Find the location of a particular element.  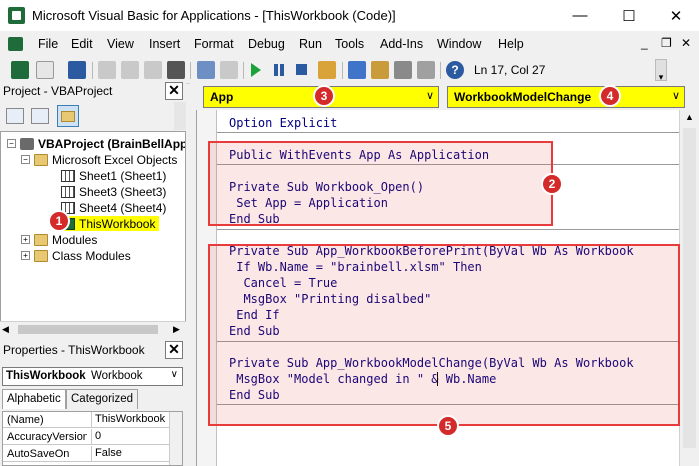

property-value: 0 is located at coordinates (96, 437).